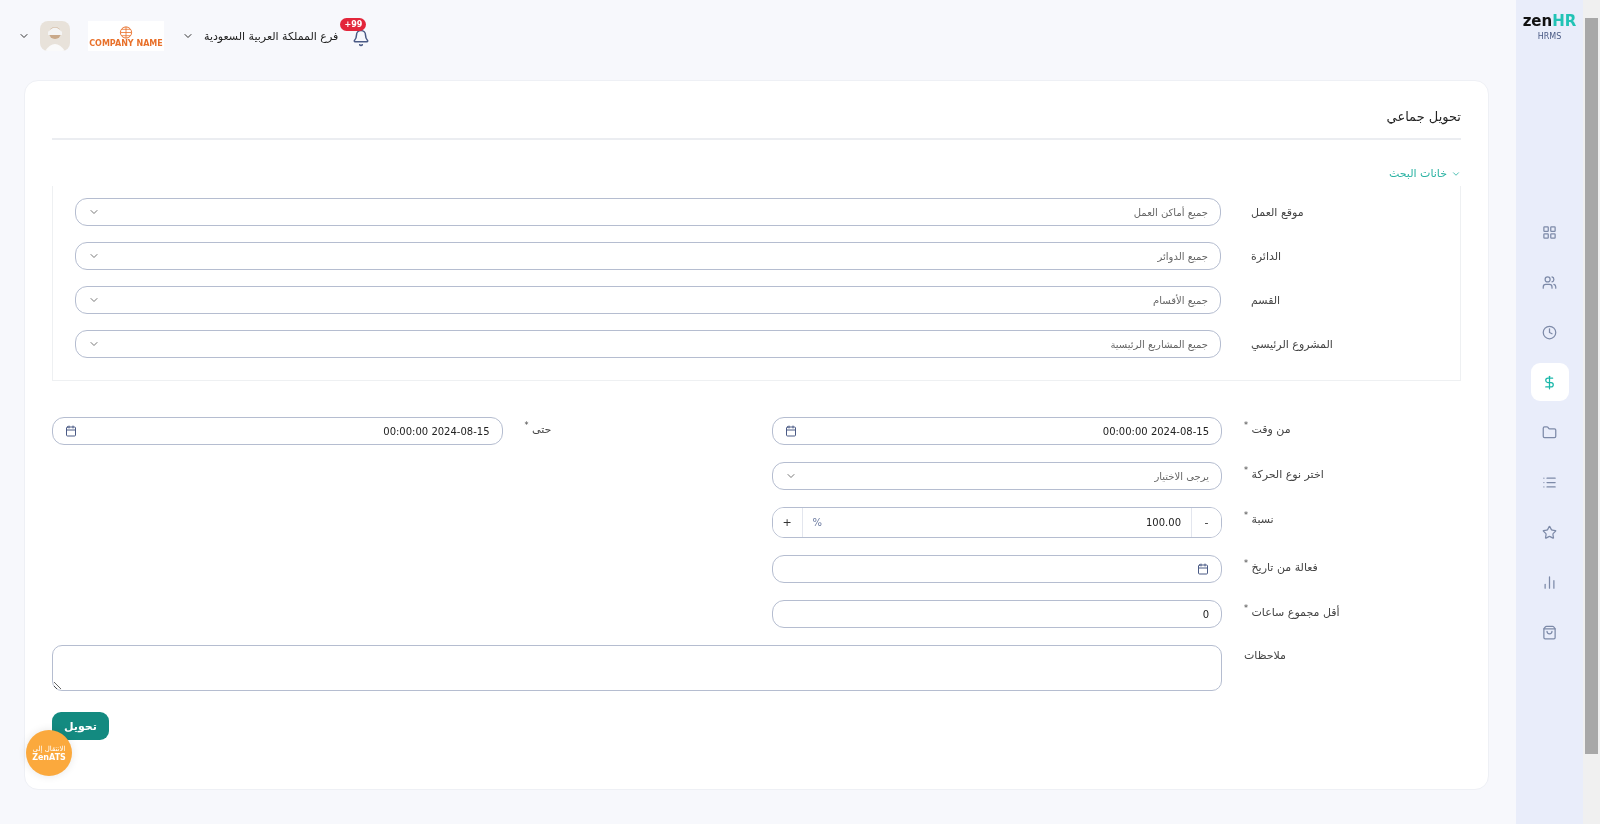 This screenshot has height=824, width=1600. What do you see at coordinates (126, 32) in the screenshot?
I see `globe-icon` at bounding box center [126, 32].